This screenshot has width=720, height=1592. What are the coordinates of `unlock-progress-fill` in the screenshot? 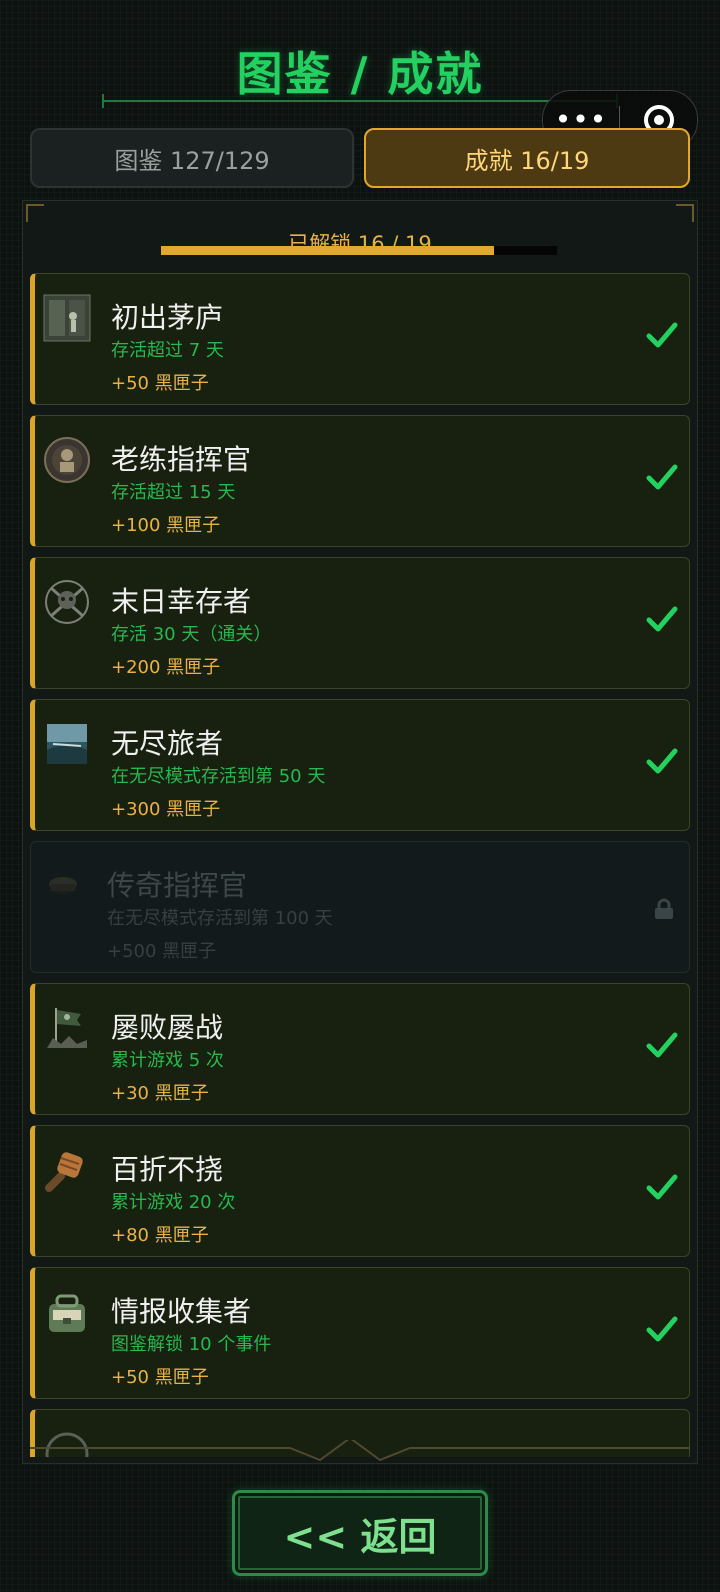 It's located at (328, 250).